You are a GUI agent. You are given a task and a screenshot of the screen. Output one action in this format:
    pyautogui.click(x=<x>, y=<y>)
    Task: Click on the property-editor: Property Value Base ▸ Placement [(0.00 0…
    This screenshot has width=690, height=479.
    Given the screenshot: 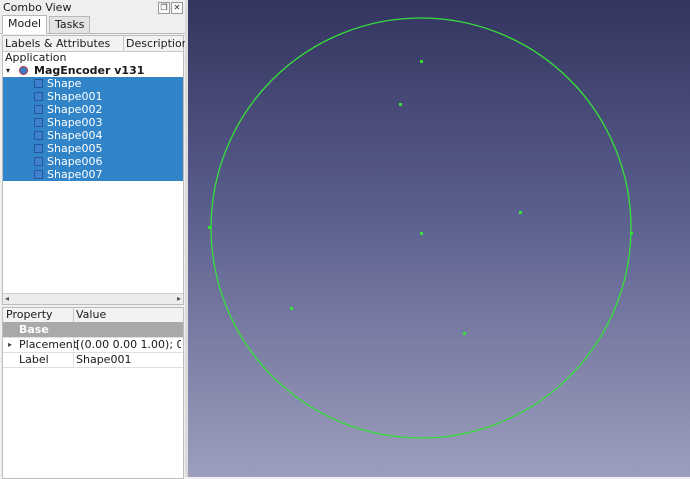 What is the action you would take?
    pyautogui.click(x=93, y=393)
    